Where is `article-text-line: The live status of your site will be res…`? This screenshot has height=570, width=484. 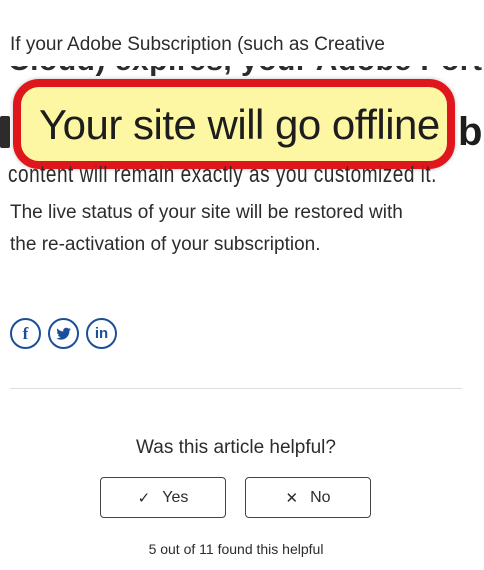 article-text-line: The live status of your site will be res… is located at coordinates (206, 212).